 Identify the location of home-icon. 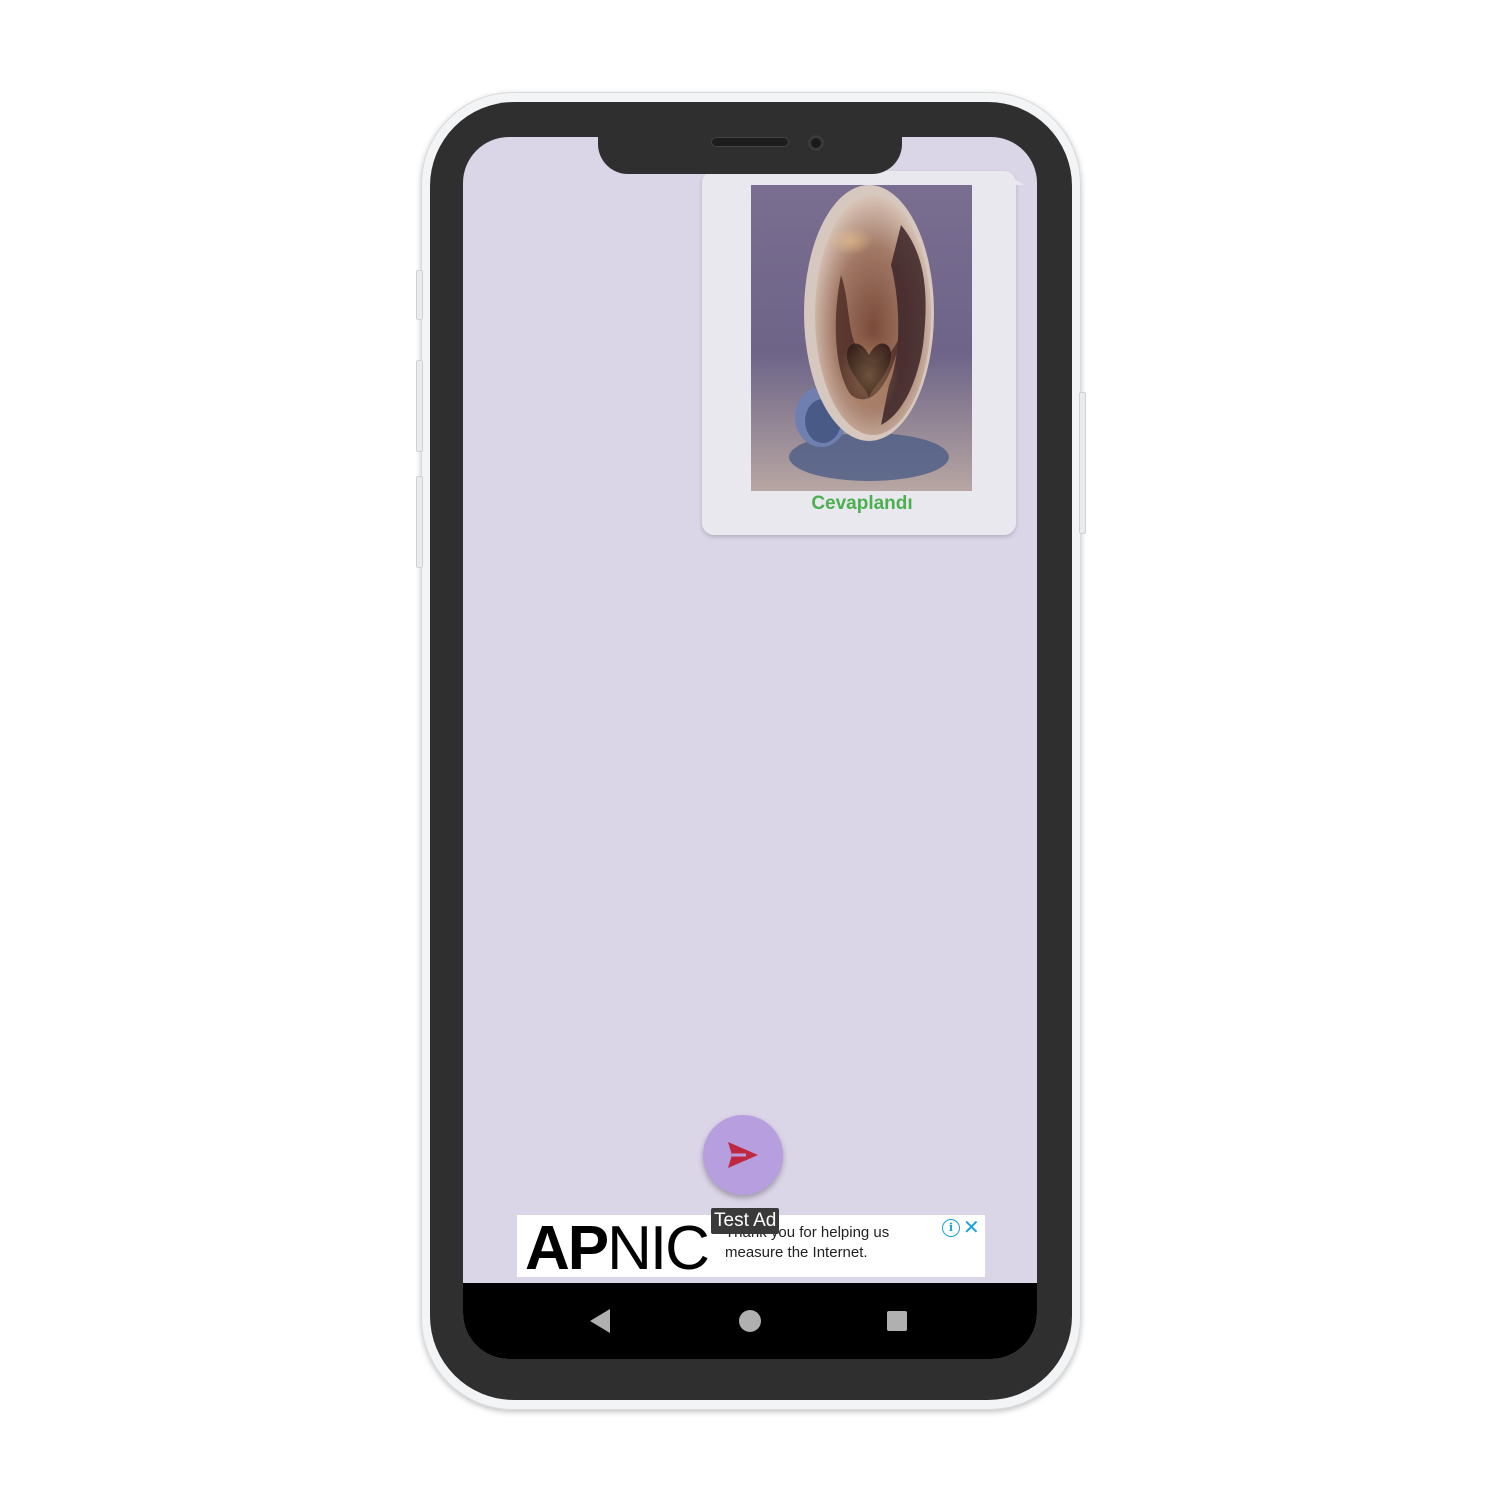
(750, 1321).